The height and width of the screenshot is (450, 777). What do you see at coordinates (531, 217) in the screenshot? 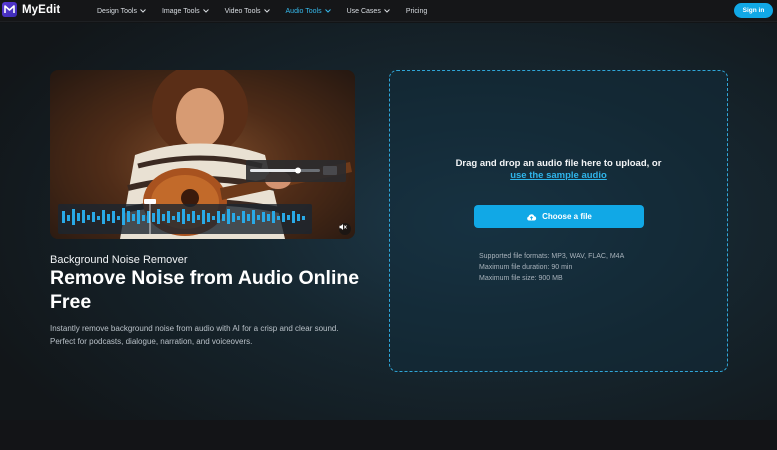
I see `cloud-upload-icon` at bounding box center [531, 217].